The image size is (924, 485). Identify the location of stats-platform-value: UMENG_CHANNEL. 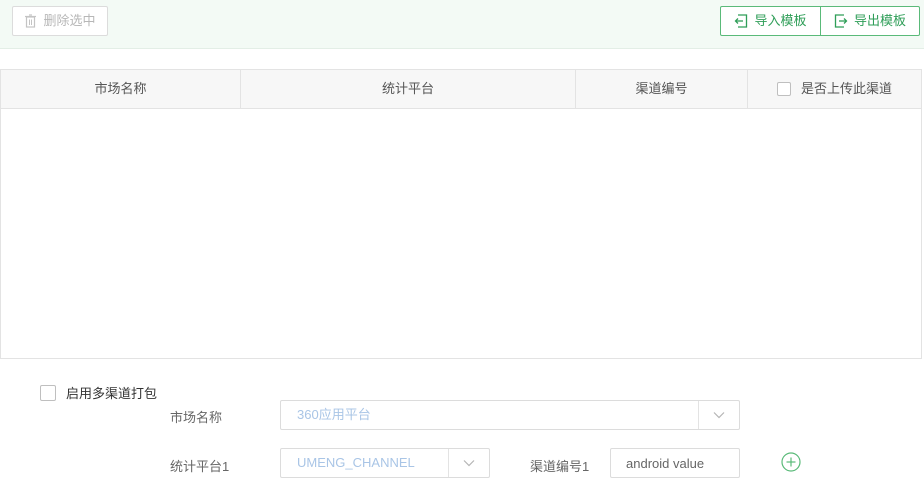
(356, 462).